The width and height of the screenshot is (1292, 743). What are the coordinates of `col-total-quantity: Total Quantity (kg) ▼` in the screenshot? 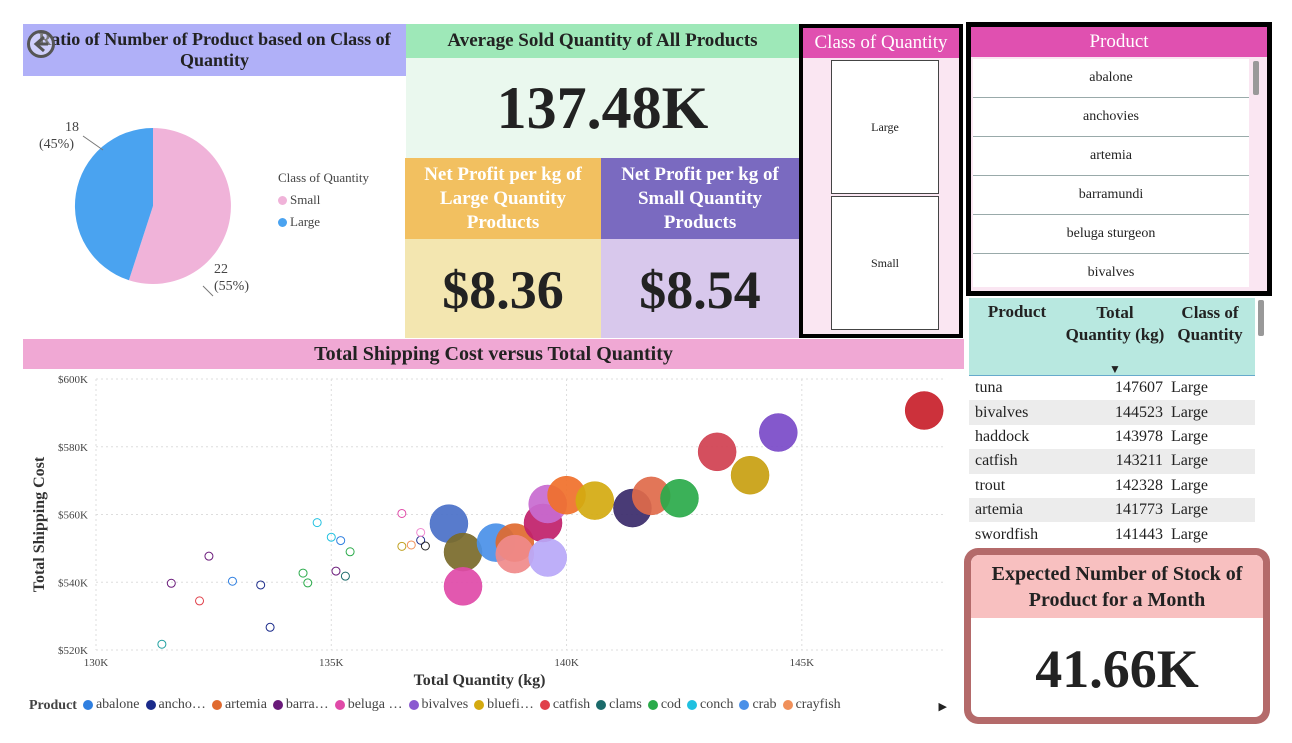 It's located at (1115, 336).